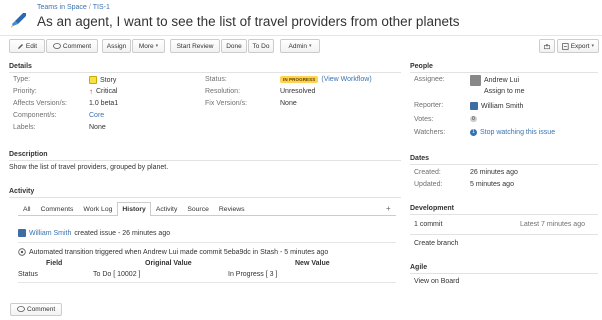 The width and height of the screenshot is (602, 320). Describe the element at coordinates (28, 274) in the screenshot. I see `history-row-field: Status` at that location.